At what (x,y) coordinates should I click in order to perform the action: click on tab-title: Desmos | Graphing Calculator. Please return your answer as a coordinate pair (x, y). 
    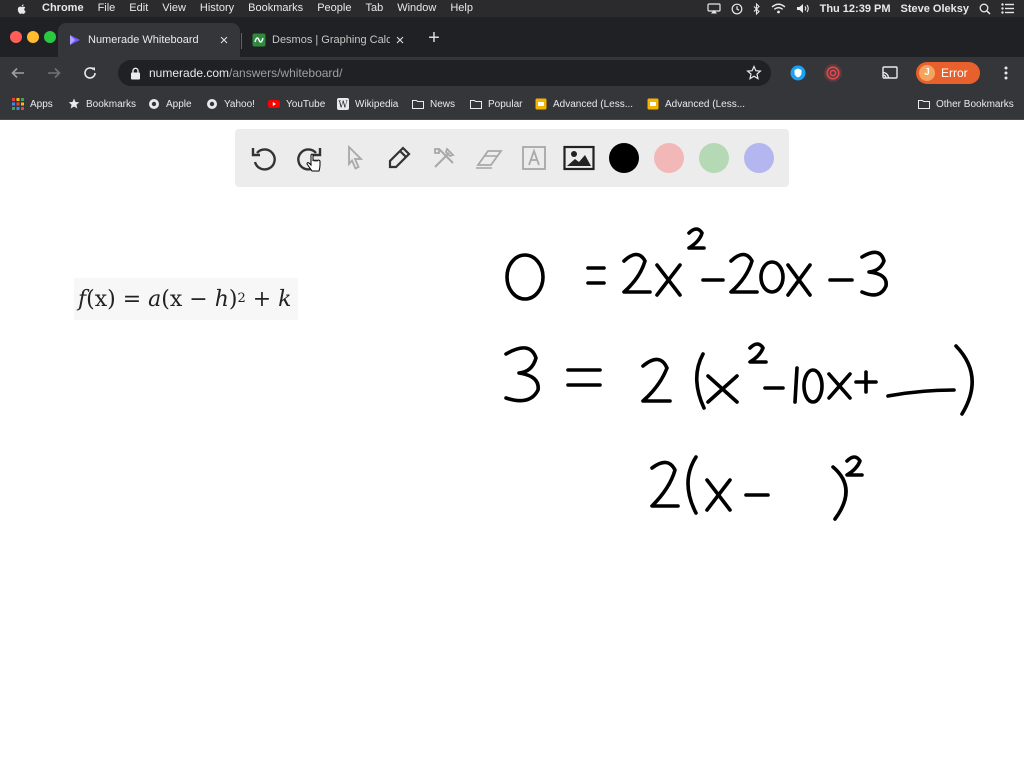
    Looking at the image, I should click on (331, 40).